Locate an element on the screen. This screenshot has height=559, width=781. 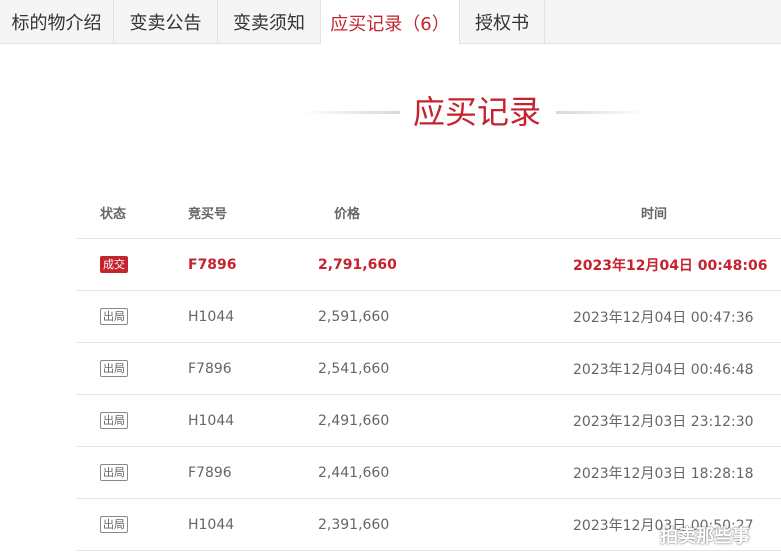
bid-price: 2,441,660 is located at coordinates (354, 472).